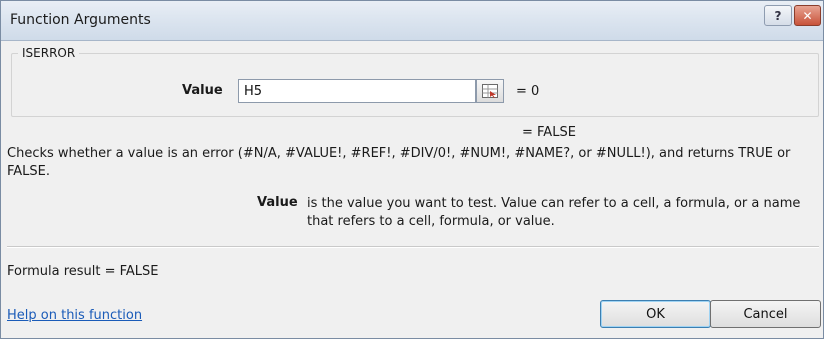  What do you see at coordinates (49, 53) in the screenshot?
I see `function-name: ISERROR` at bounding box center [49, 53].